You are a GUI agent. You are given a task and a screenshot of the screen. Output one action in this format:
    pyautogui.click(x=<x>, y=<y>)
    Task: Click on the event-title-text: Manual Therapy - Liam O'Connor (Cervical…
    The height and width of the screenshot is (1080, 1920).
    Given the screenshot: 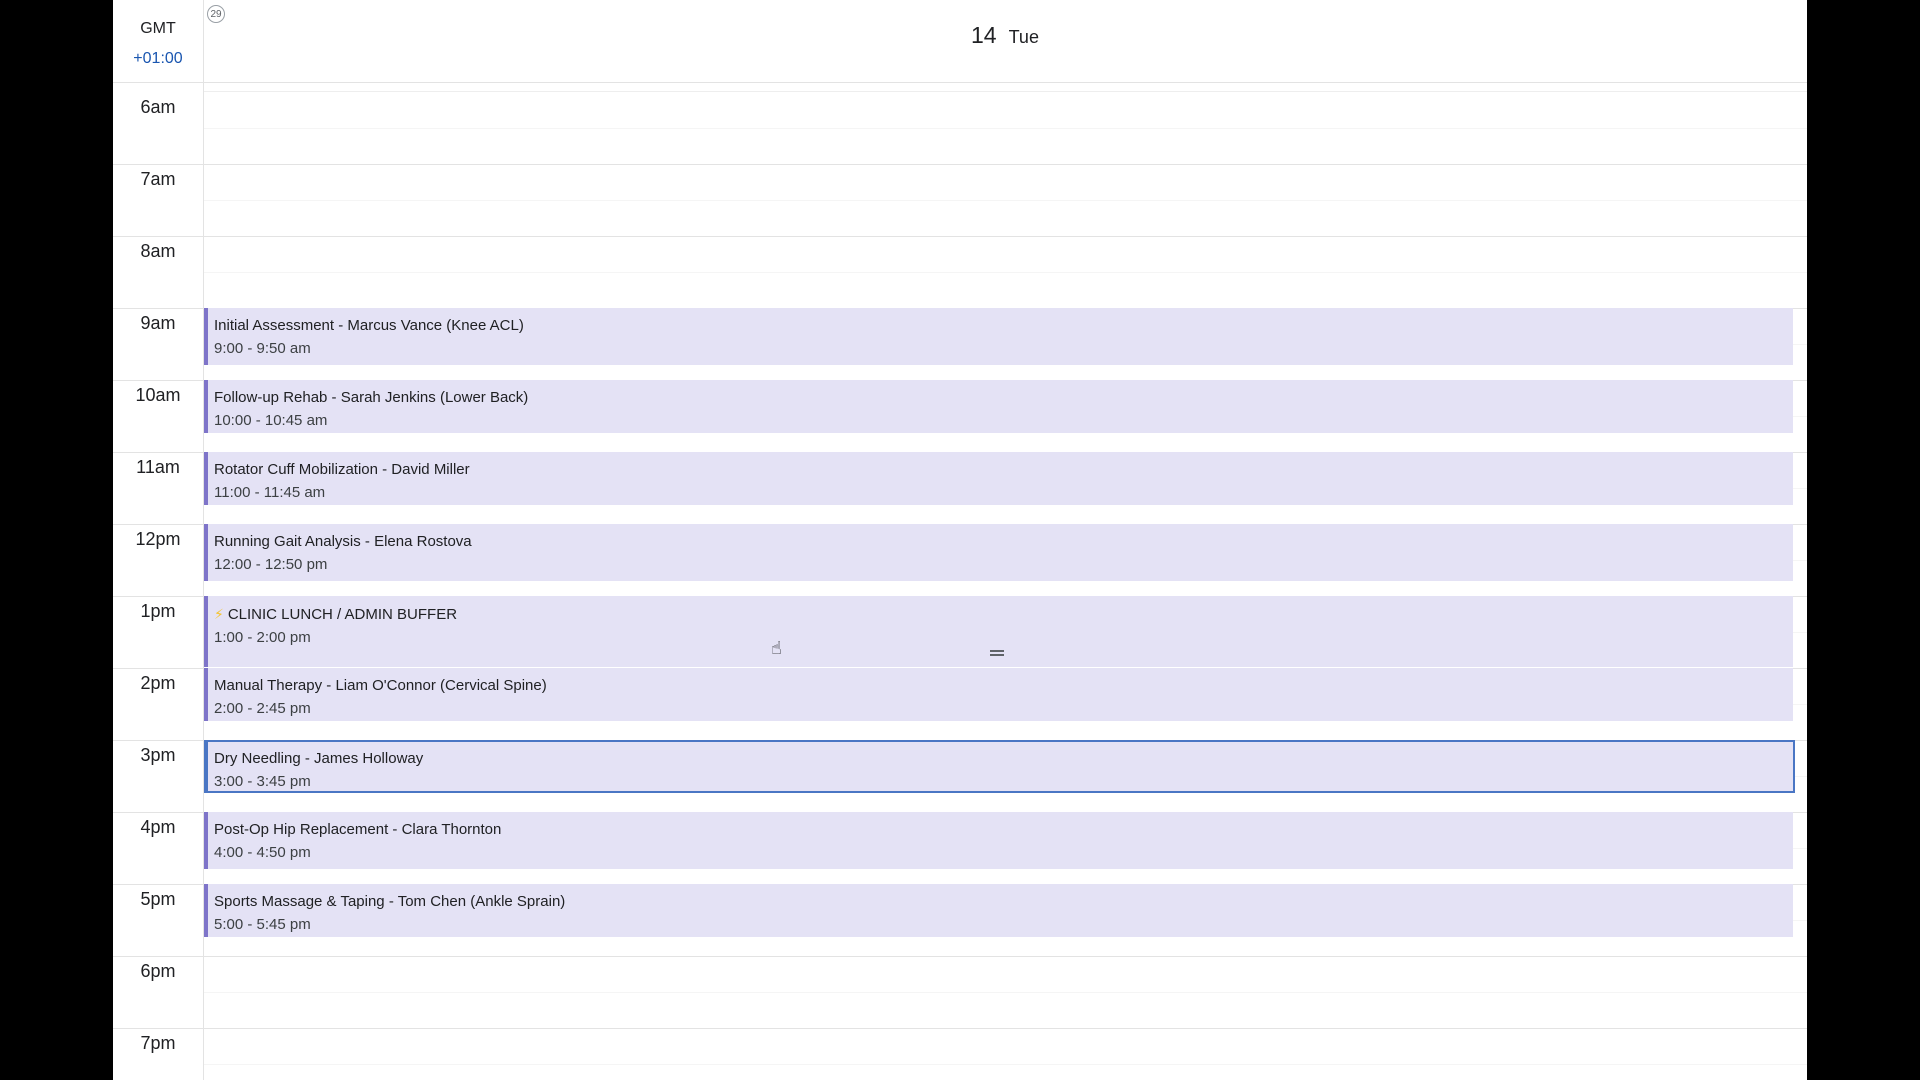 What is the action you would take?
    pyautogui.click(x=380, y=685)
    